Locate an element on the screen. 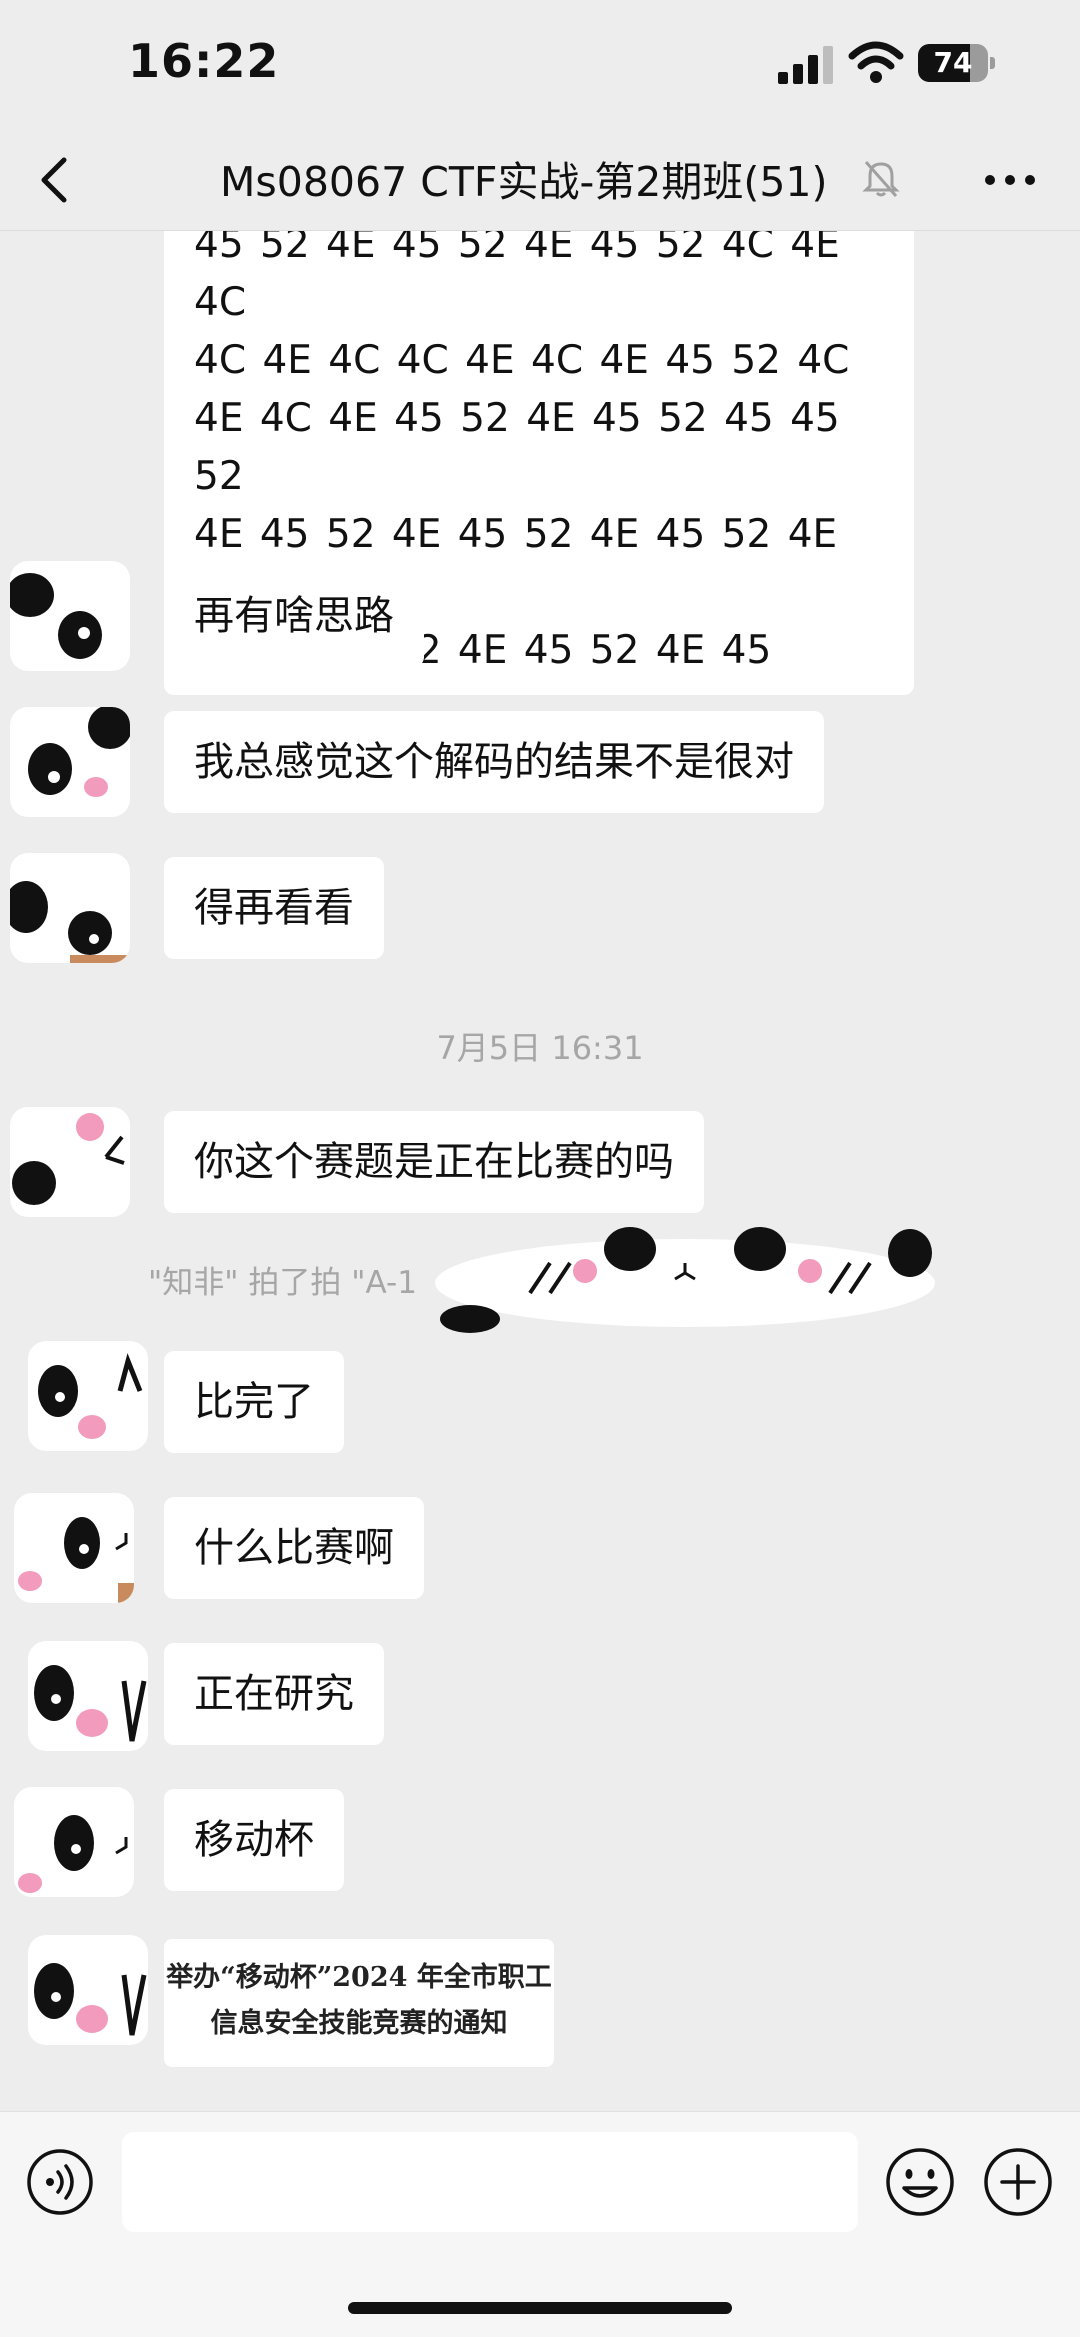  chat-header: Ms08067 CTF实战-第2期班(51) is located at coordinates (540, 180).